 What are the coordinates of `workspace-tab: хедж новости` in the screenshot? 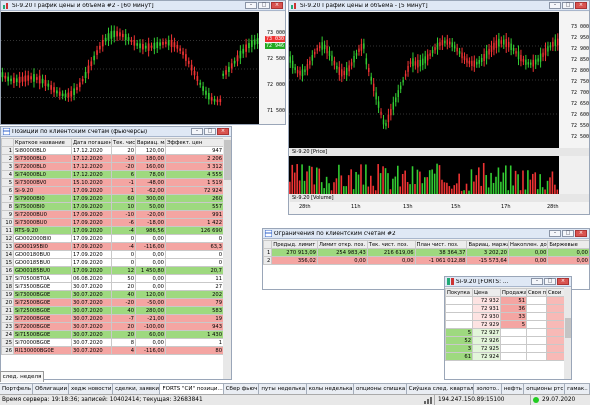 It's located at (91, 389).